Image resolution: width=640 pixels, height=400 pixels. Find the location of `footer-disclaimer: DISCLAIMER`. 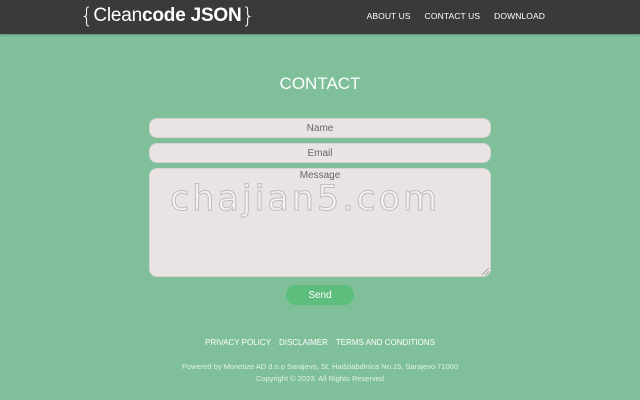

footer-disclaimer: DISCLAIMER is located at coordinates (303, 342).